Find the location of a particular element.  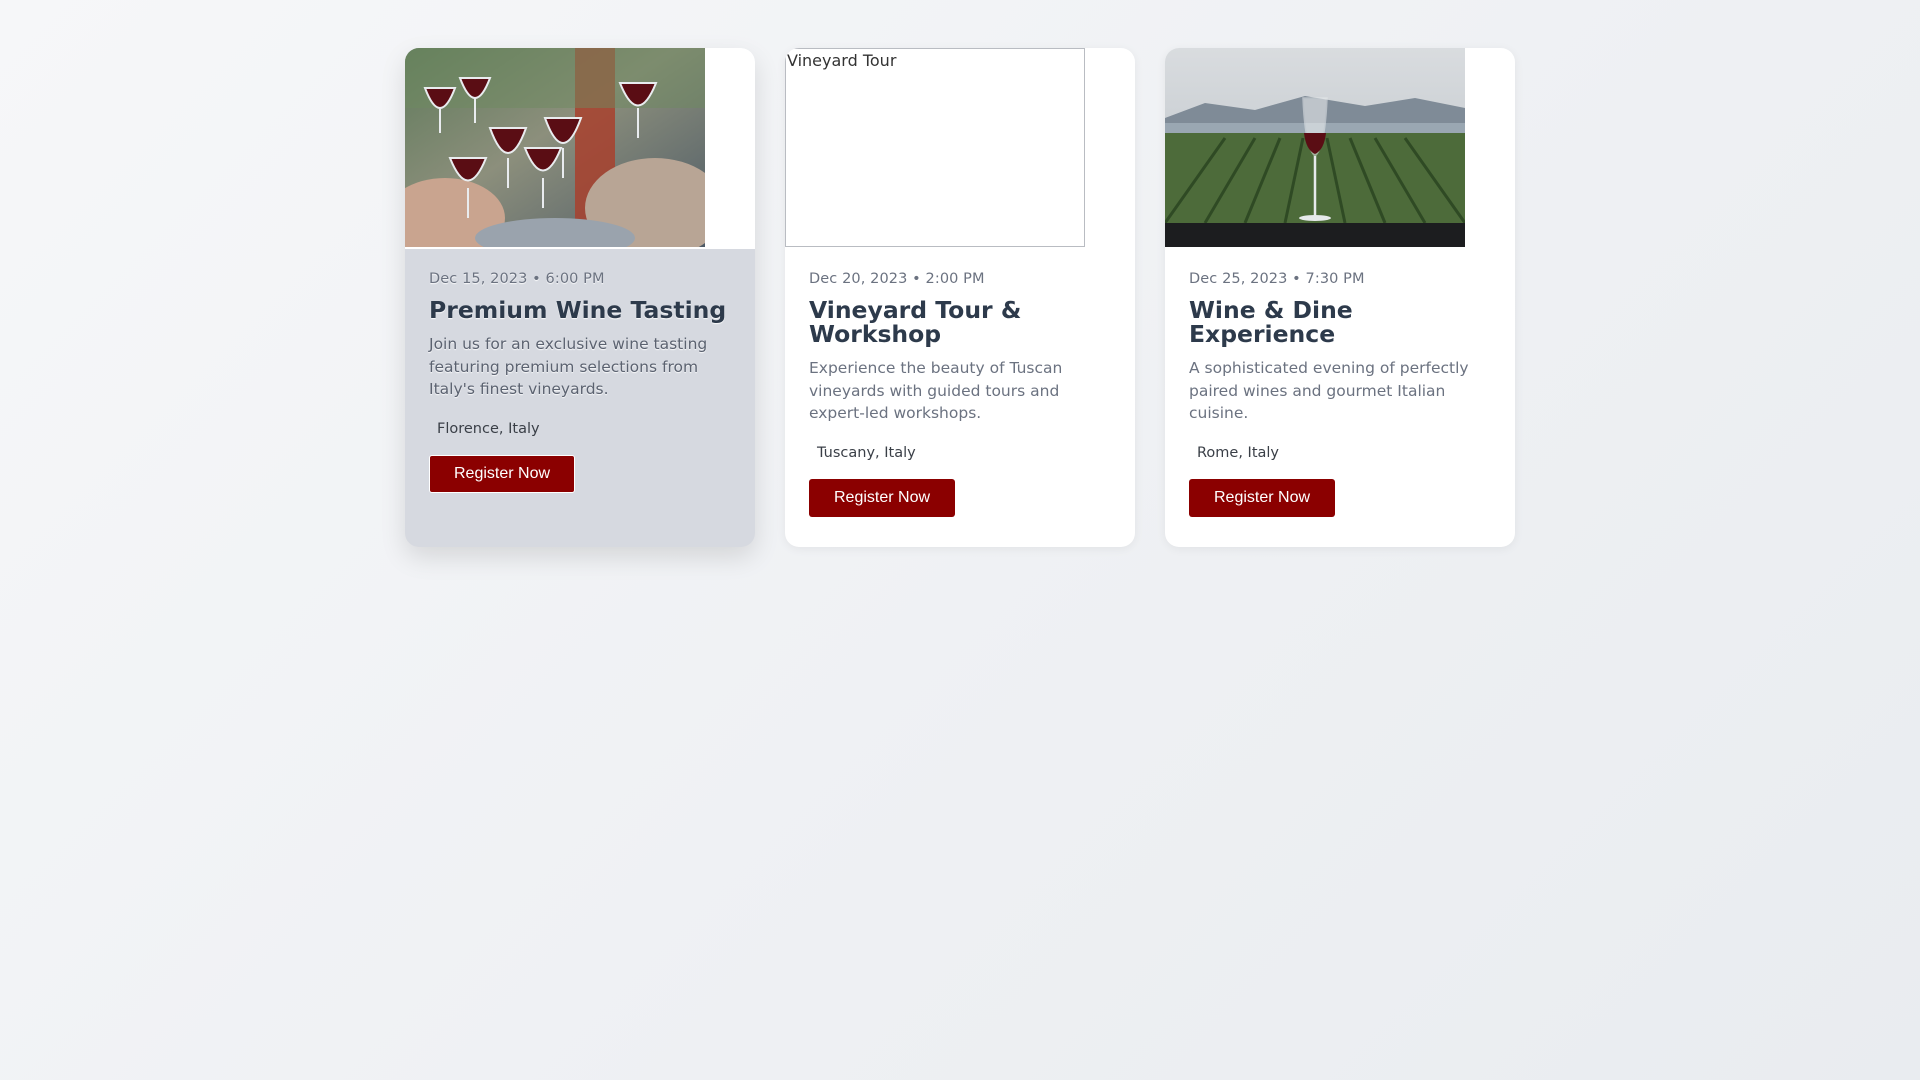

wine-glass-vineyard-illustration is located at coordinates (1315, 147).